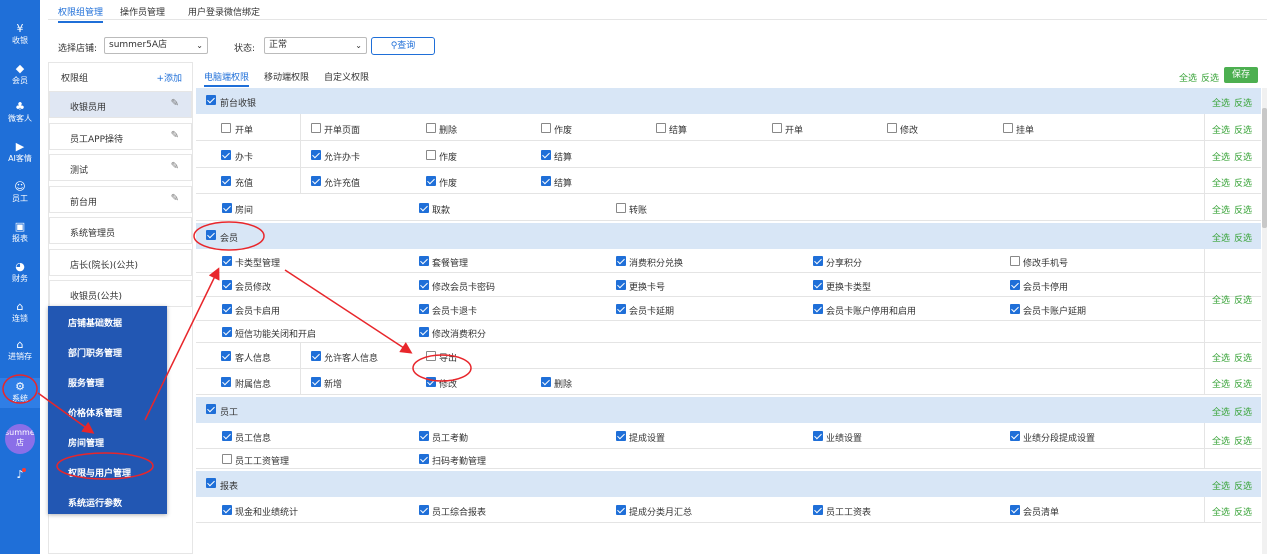 This screenshot has width=1267, height=554. Describe the element at coordinates (286, 76) in the screenshot. I see `sub-tab-1: 移动端权限` at that location.